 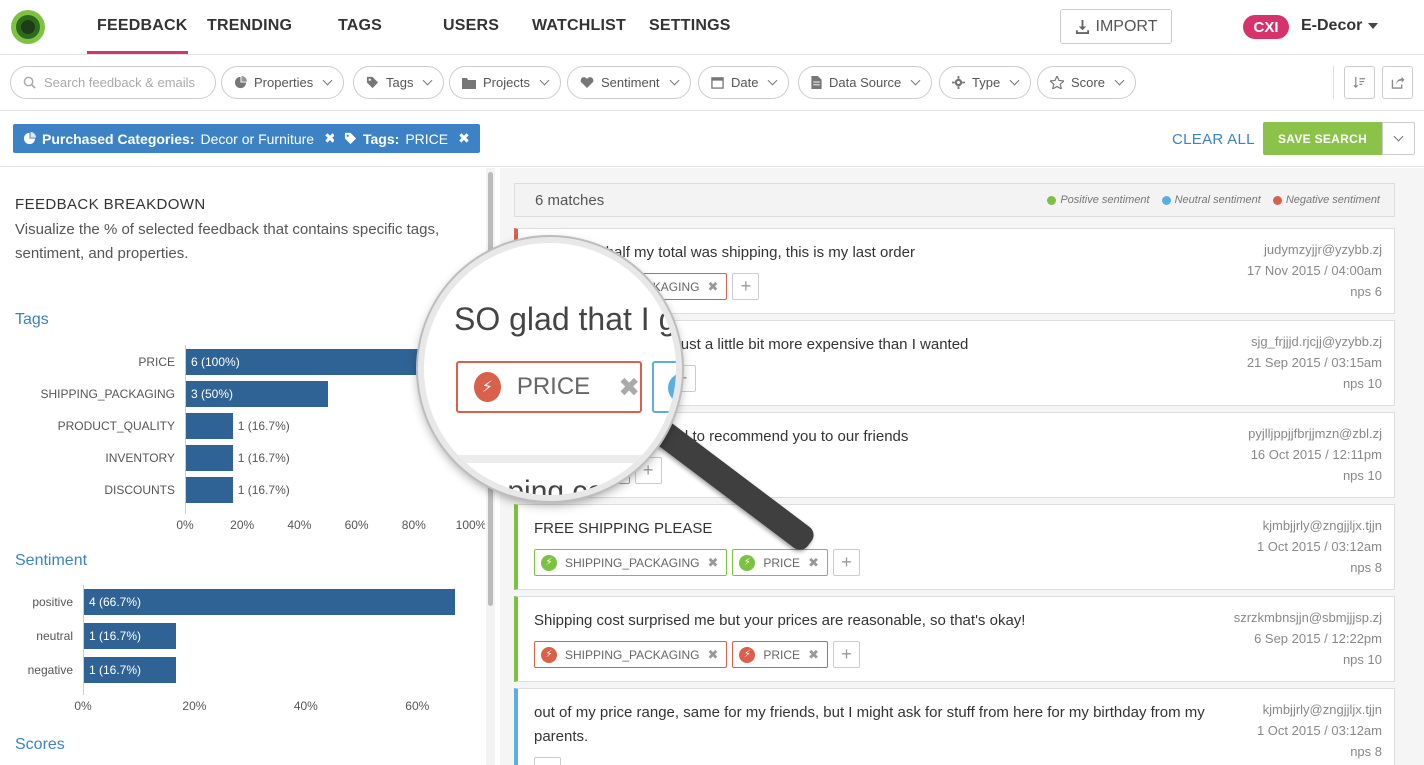 What do you see at coordinates (399, 82) in the screenshot?
I see `filter-tags: Tags` at bounding box center [399, 82].